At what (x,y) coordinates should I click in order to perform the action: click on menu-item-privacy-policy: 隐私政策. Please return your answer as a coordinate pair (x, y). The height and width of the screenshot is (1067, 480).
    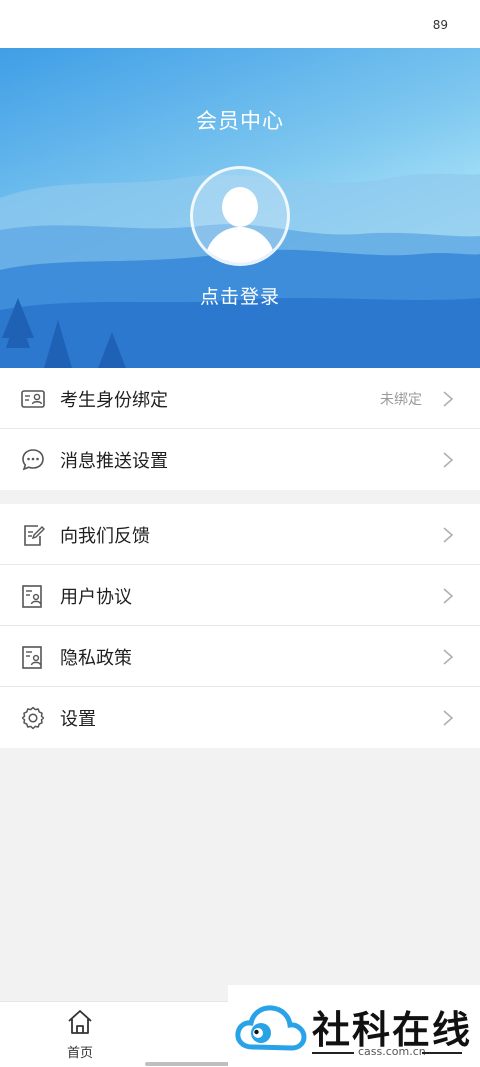
    Looking at the image, I should click on (240, 656).